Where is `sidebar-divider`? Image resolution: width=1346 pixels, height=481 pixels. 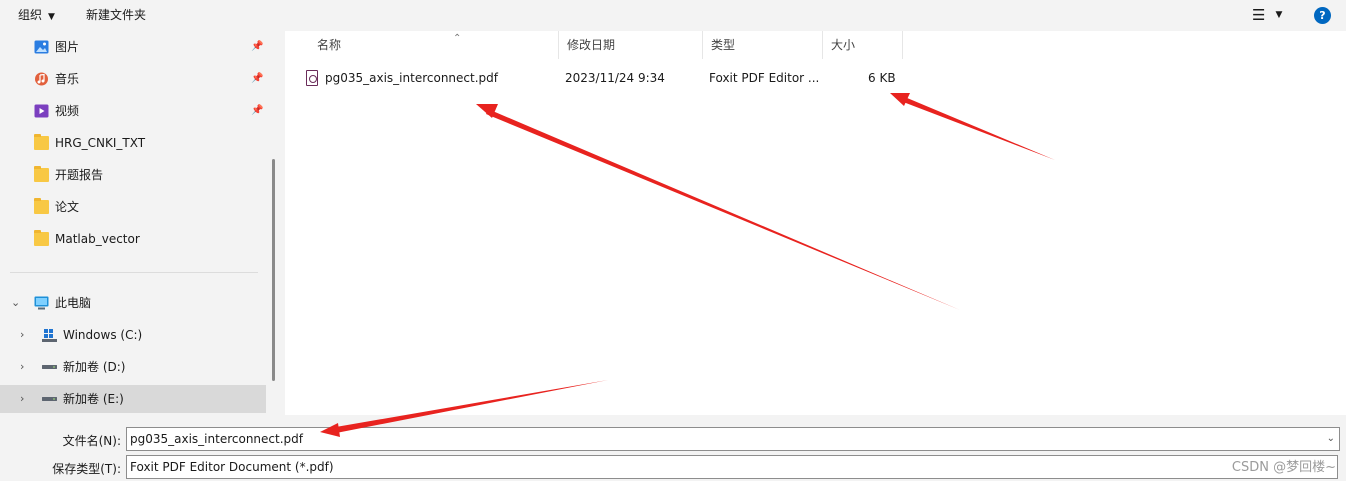
sidebar-divider is located at coordinates (134, 272).